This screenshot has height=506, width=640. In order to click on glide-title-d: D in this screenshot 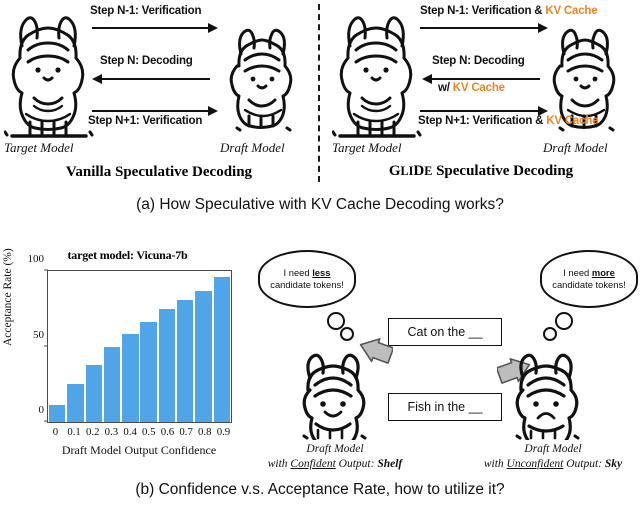, I will do `click(419, 171)`.